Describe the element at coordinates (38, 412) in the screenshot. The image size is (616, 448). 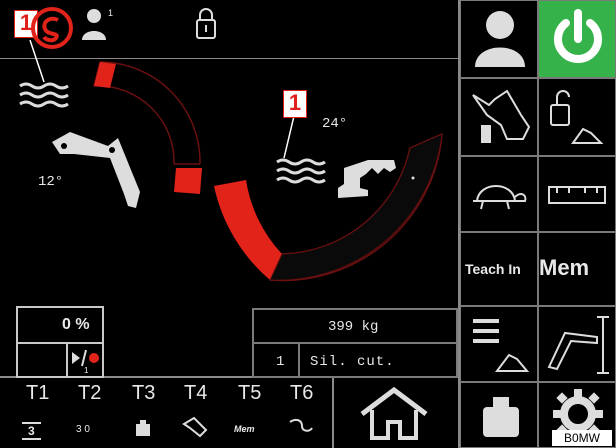
I see `tool-t1-button: T1 3` at that location.